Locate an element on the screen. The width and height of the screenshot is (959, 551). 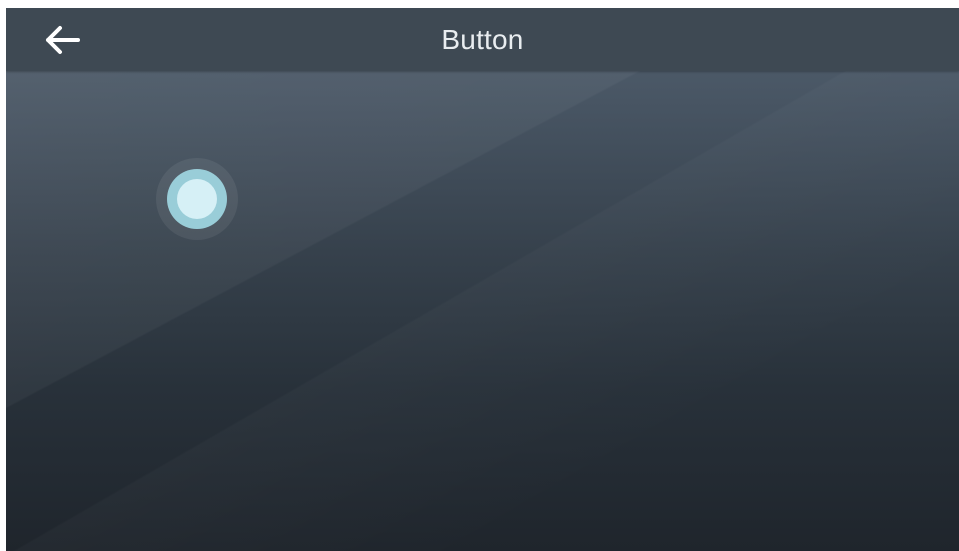
page-title: Button is located at coordinates (482, 39).